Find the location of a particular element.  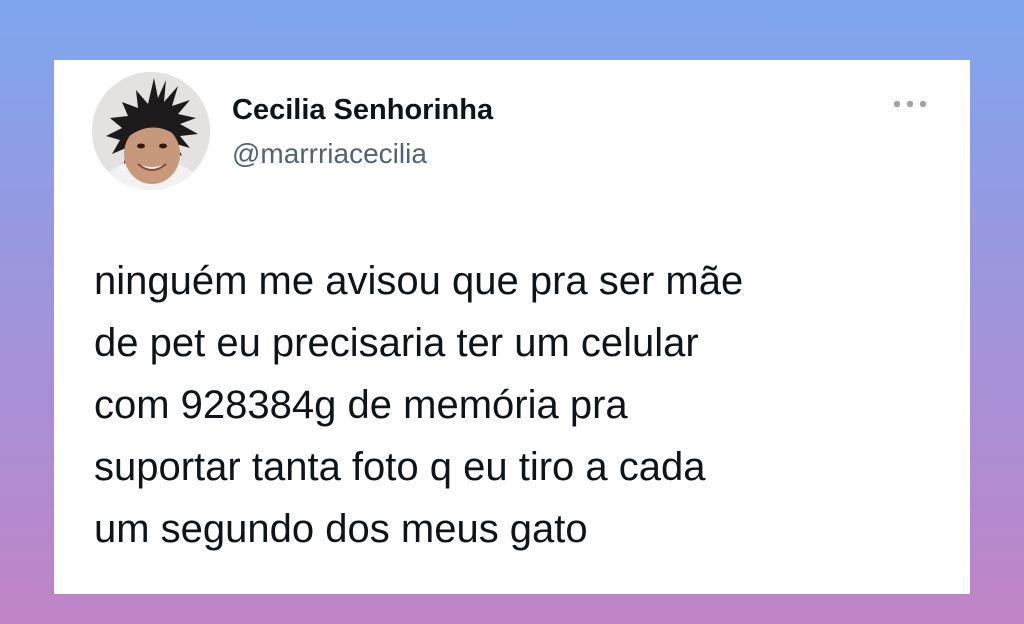

tweet-text-line: de pet eu precisaria ter um celular is located at coordinates (396, 343).